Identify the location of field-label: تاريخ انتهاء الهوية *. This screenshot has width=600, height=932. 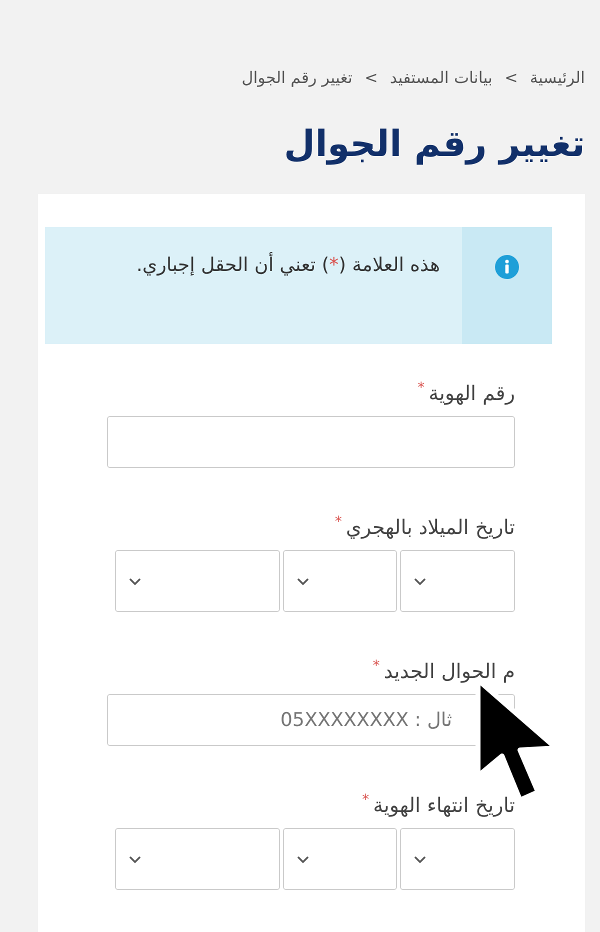
(438, 805).